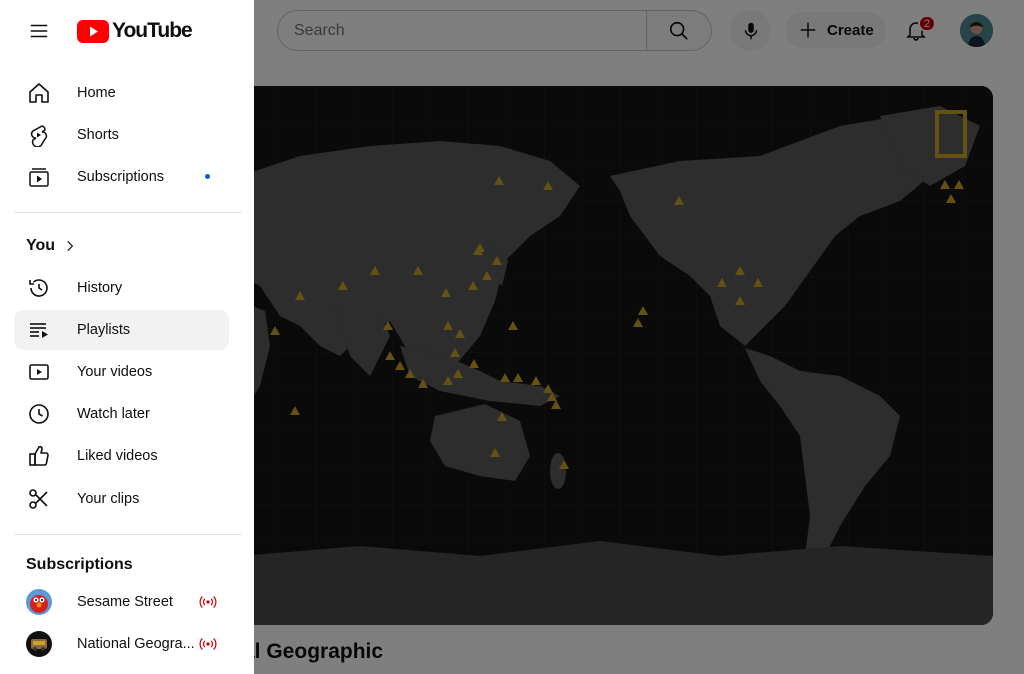 Image resolution: width=1024 pixels, height=674 pixels. I want to click on sidebar-subscription-sesame-street: Sesame Street, so click(121, 602).